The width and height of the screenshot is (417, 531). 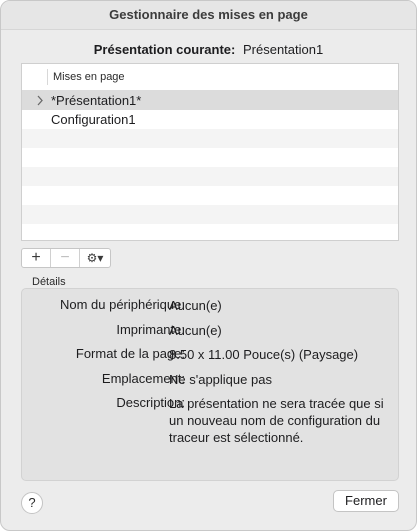 What do you see at coordinates (96, 100) in the screenshot?
I see `list-item-label: *Présentation1*` at bounding box center [96, 100].